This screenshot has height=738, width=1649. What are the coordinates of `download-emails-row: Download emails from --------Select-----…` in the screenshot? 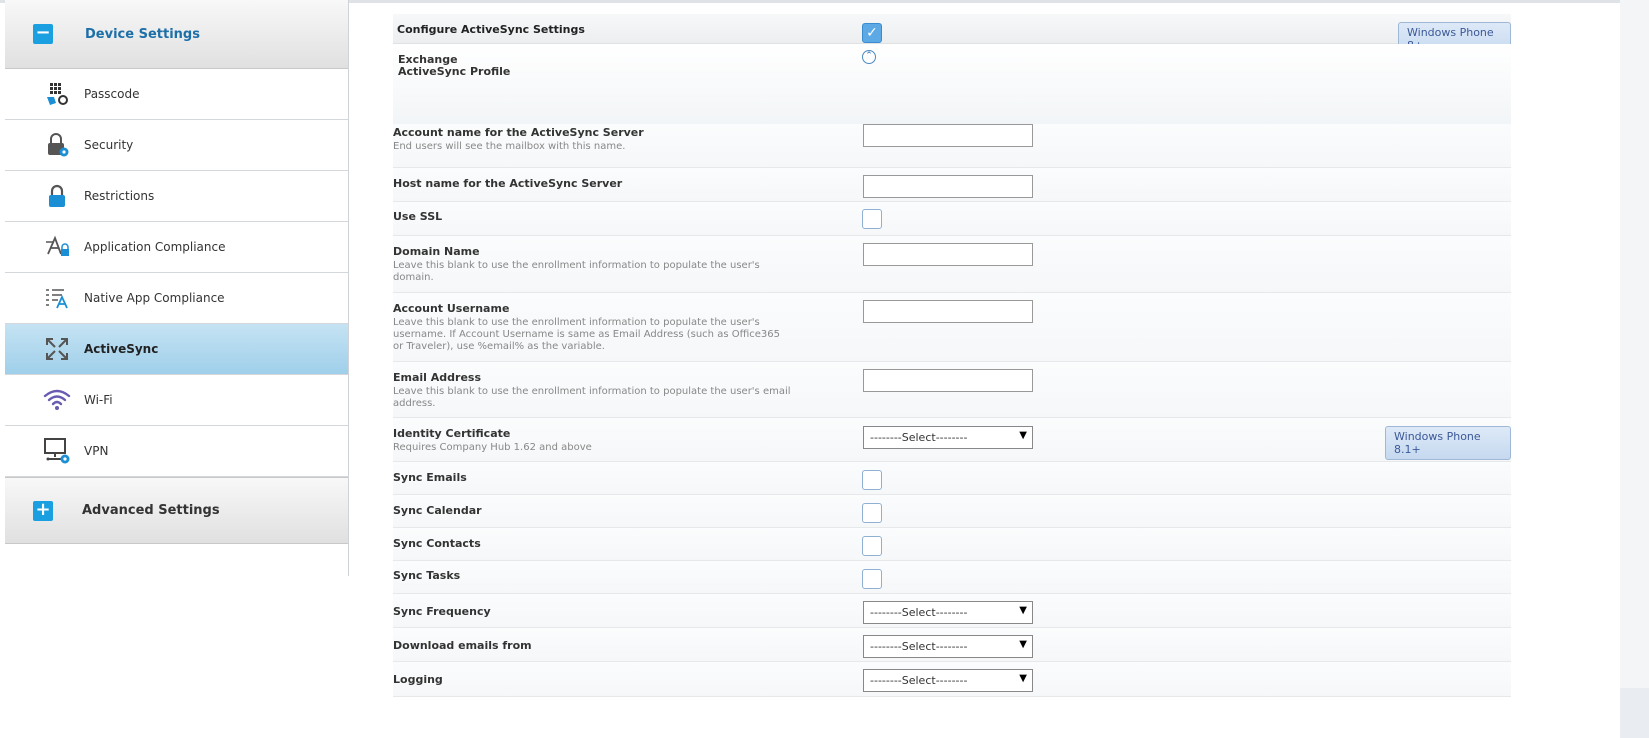 It's located at (952, 645).